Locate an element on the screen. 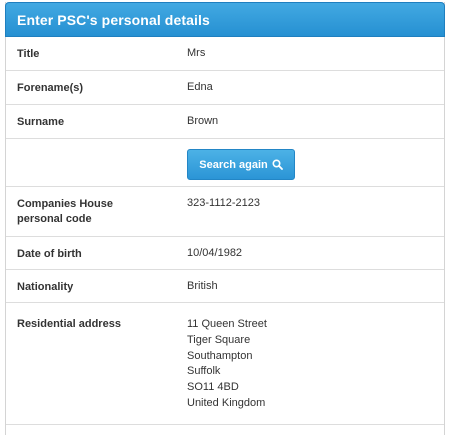 This screenshot has height=435, width=471. title-value: Mrs is located at coordinates (196, 53).